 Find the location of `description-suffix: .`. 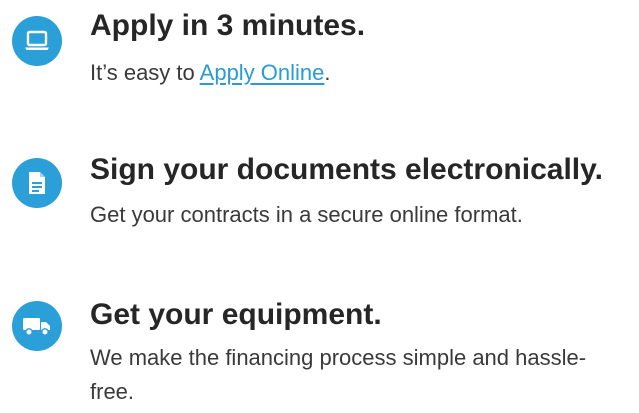

description-suffix: . is located at coordinates (327, 72).